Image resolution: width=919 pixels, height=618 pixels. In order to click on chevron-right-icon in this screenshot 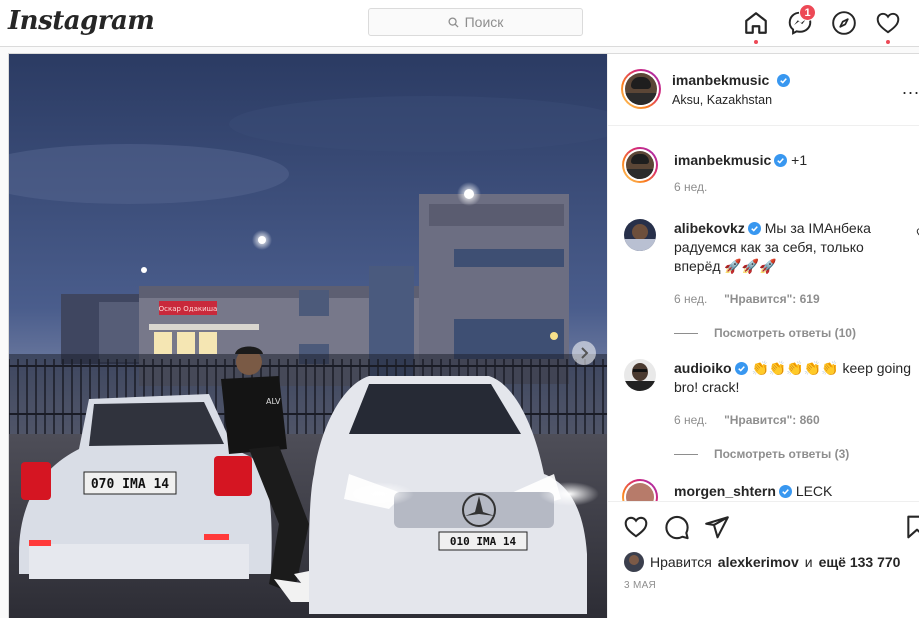, I will do `click(585, 353)`.